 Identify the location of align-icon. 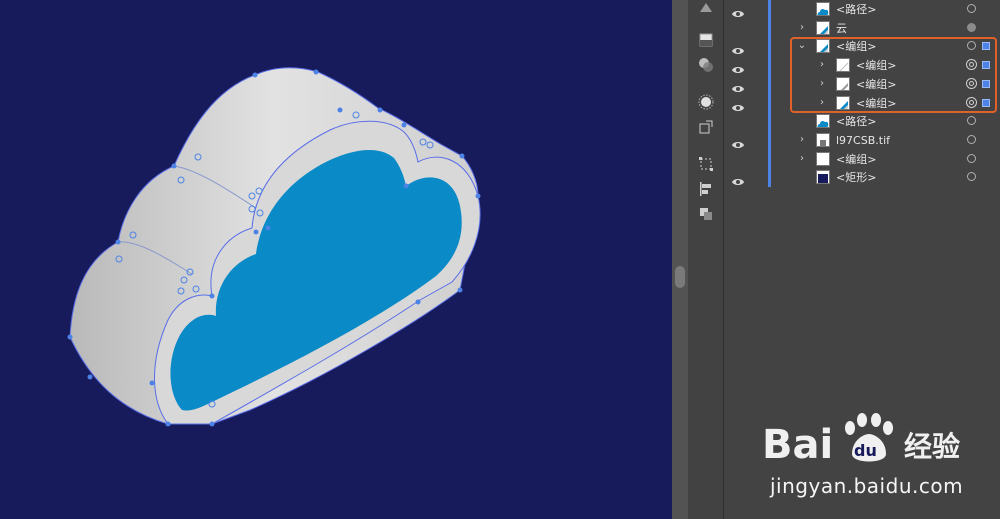
(706, 189).